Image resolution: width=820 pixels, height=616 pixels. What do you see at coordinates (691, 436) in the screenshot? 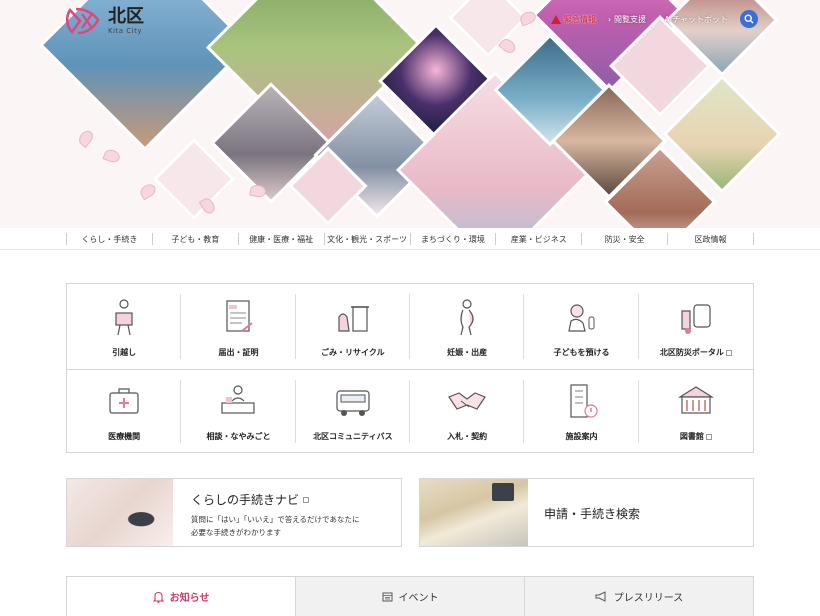
I see `quick-link-text: 図書館` at bounding box center [691, 436].